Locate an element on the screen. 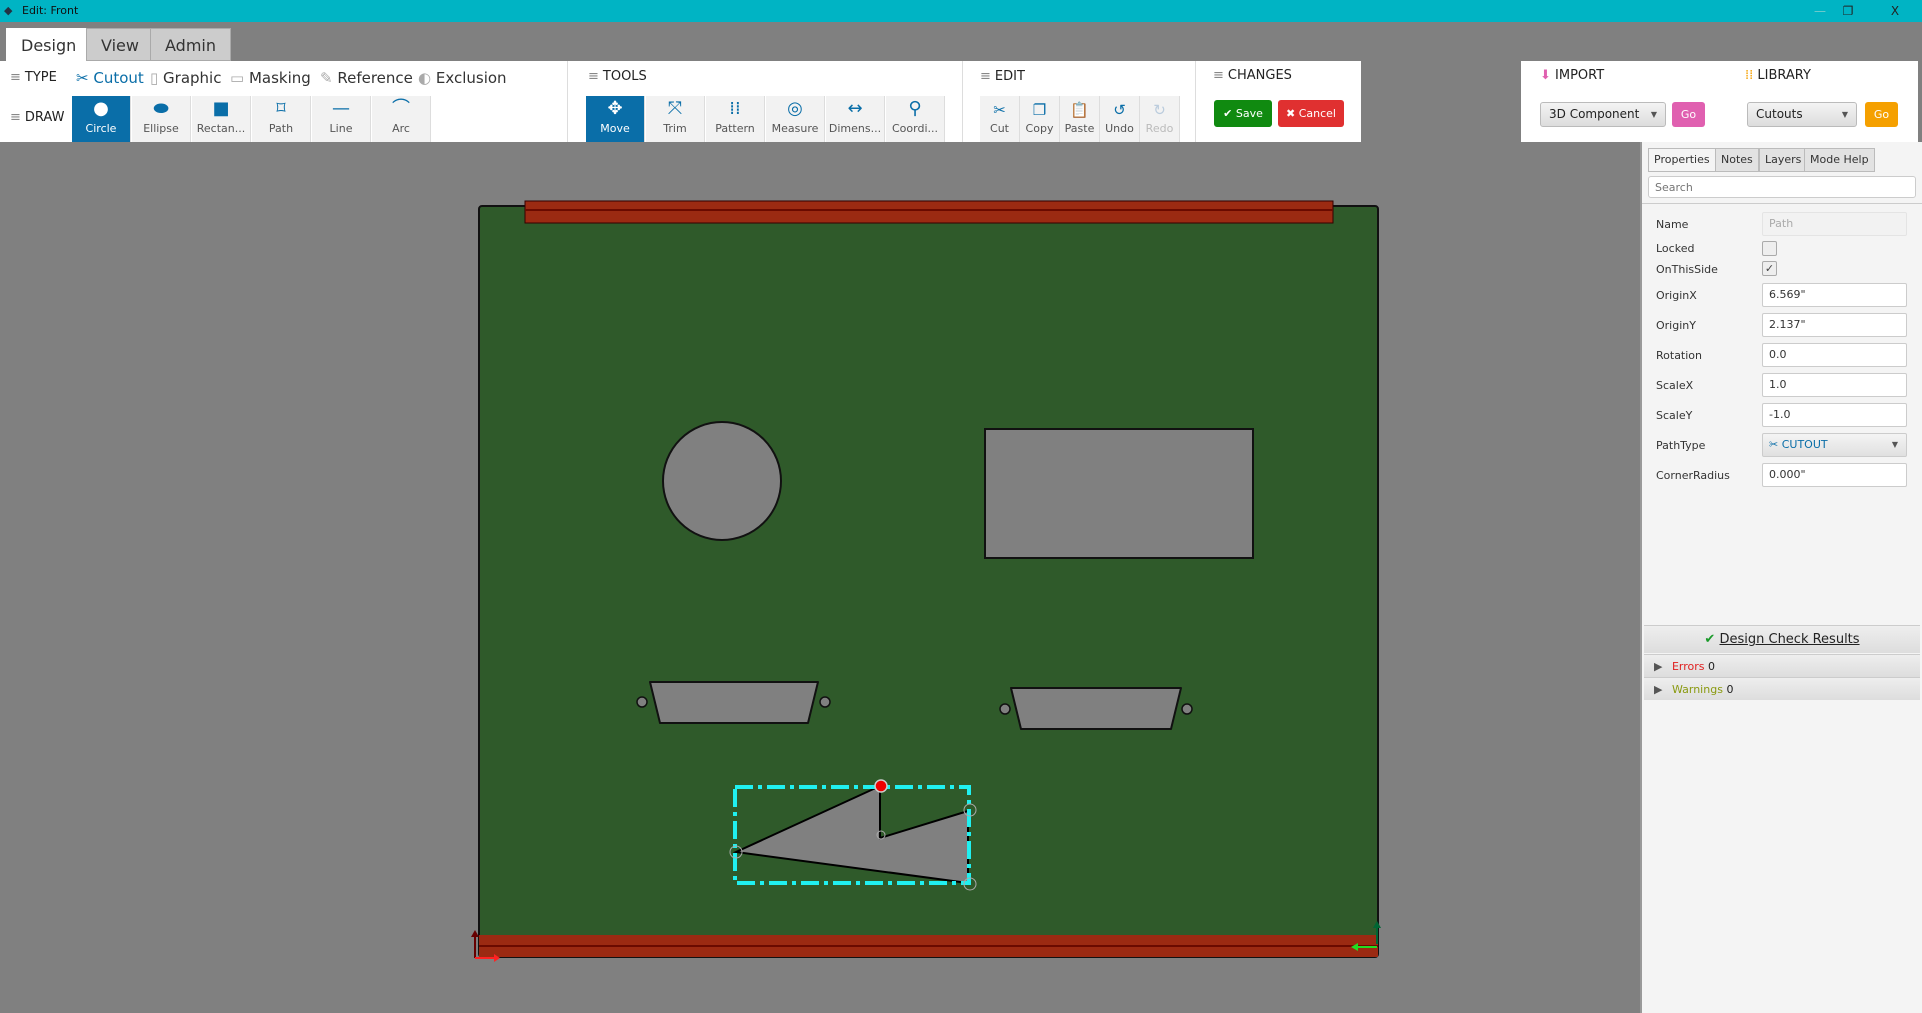 The width and height of the screenshot is (1922, 1013). warnings-row: ▶ Warnings 0 is located at coordinates (1782, 688).